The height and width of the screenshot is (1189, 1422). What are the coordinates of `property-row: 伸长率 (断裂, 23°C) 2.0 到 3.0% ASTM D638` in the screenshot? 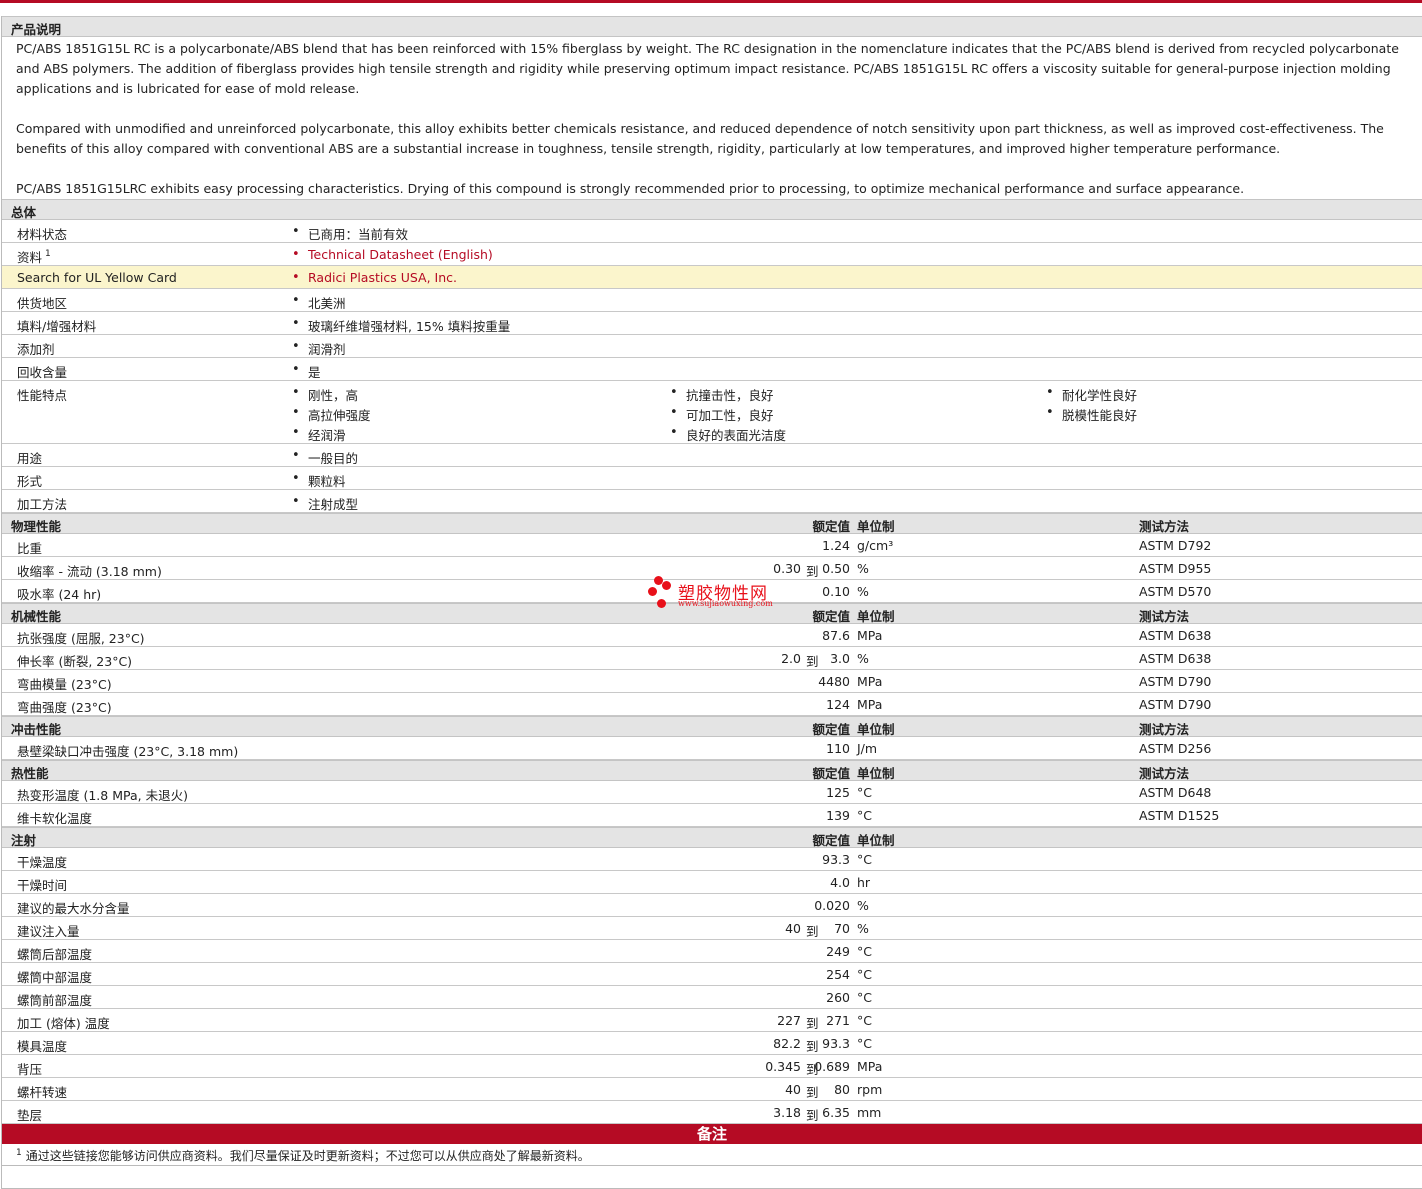 It's located at (712, 658).